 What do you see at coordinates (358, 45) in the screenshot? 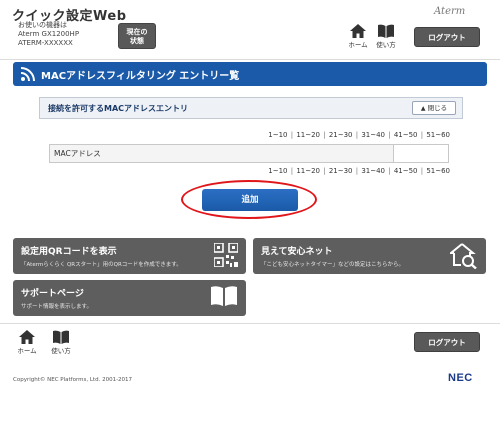
I see `home-nav-label: ホーム` at bounding box center [358, 45].